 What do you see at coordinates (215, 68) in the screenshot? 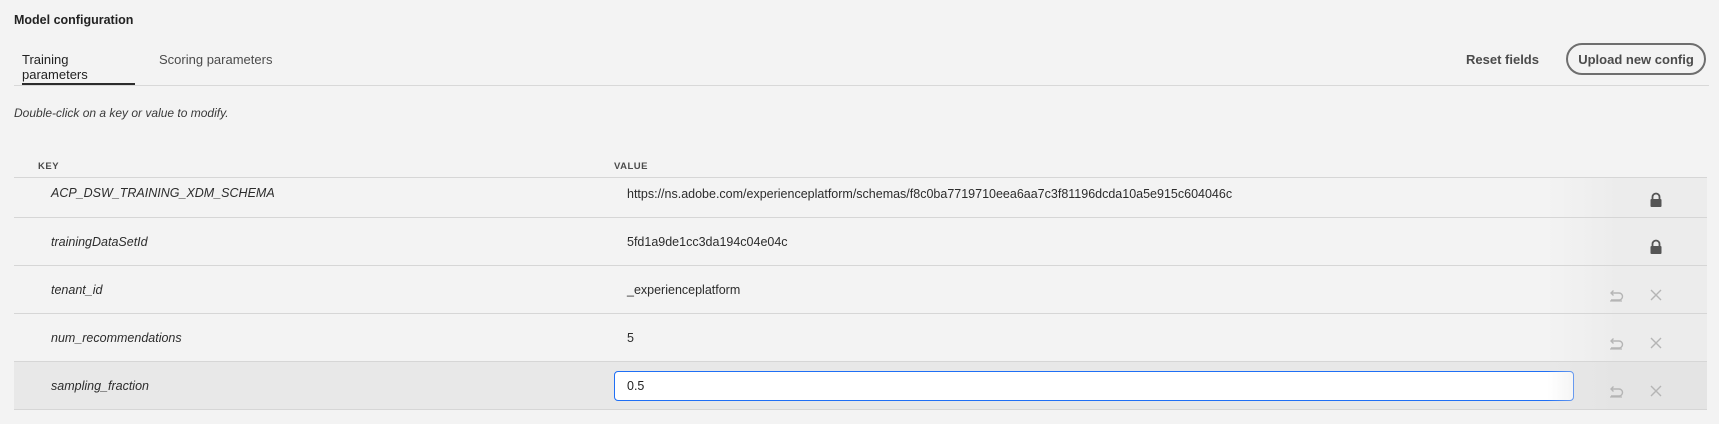
I see `tab-scoring-parameters: Scoring parameters` at bounding box center [215, 68].